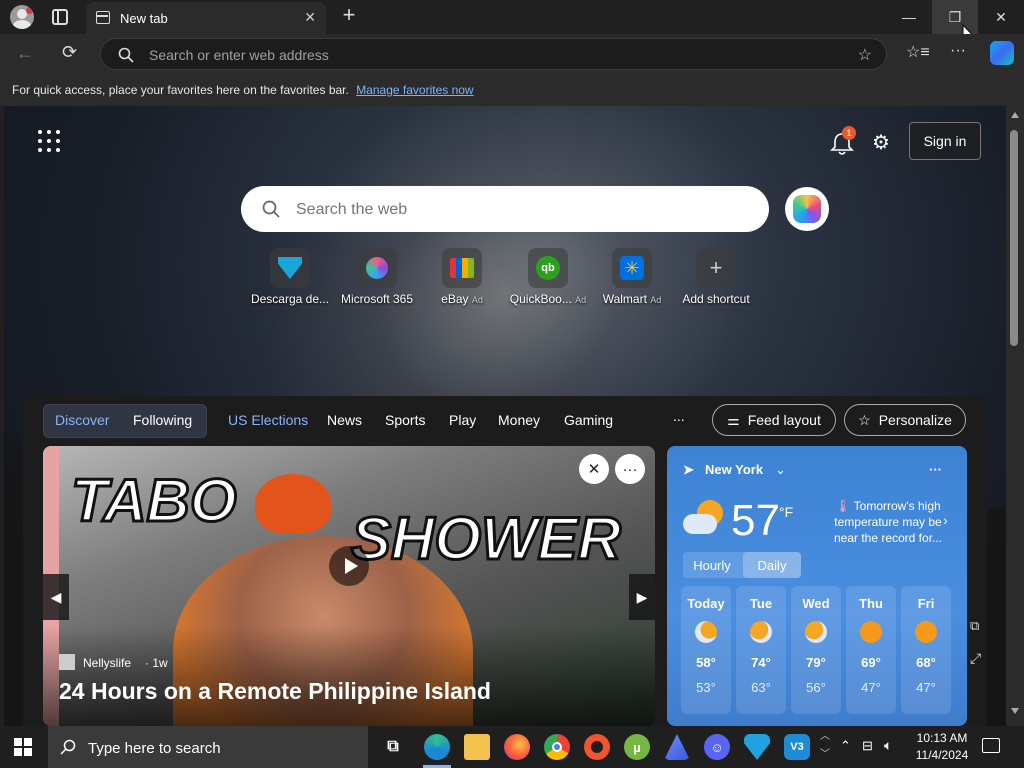 The width and height of the screenshot is (1024, 768). Describe the element at coordinates (462, 277) in the screenshot. I see `shortcut-ebay: eBay Ad` at that location.